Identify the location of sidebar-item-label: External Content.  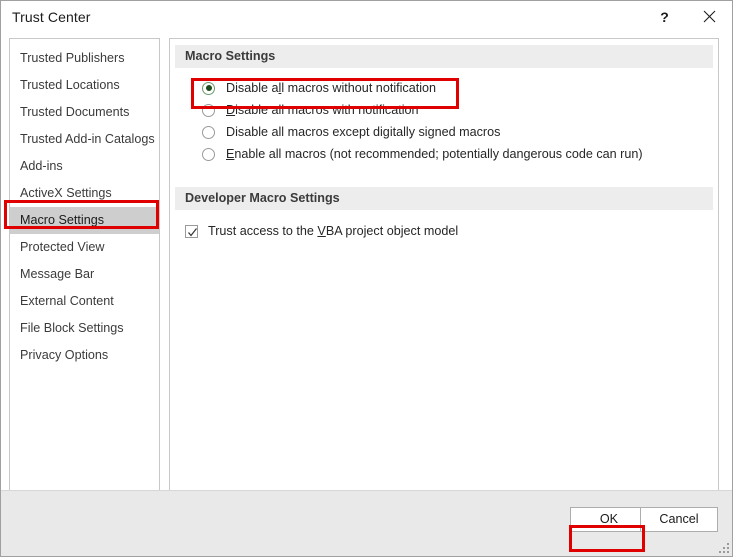
(67, 301).